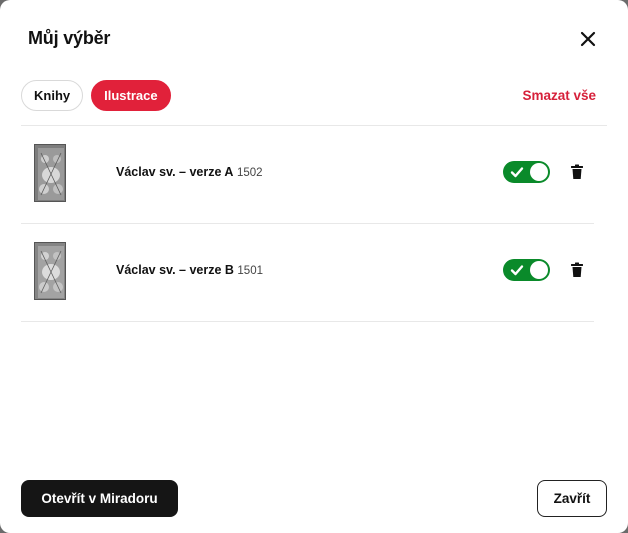 This screenshot has height=533, width=628. I want to click on tab-illustrations: Ilustrace, so click(131, 95).